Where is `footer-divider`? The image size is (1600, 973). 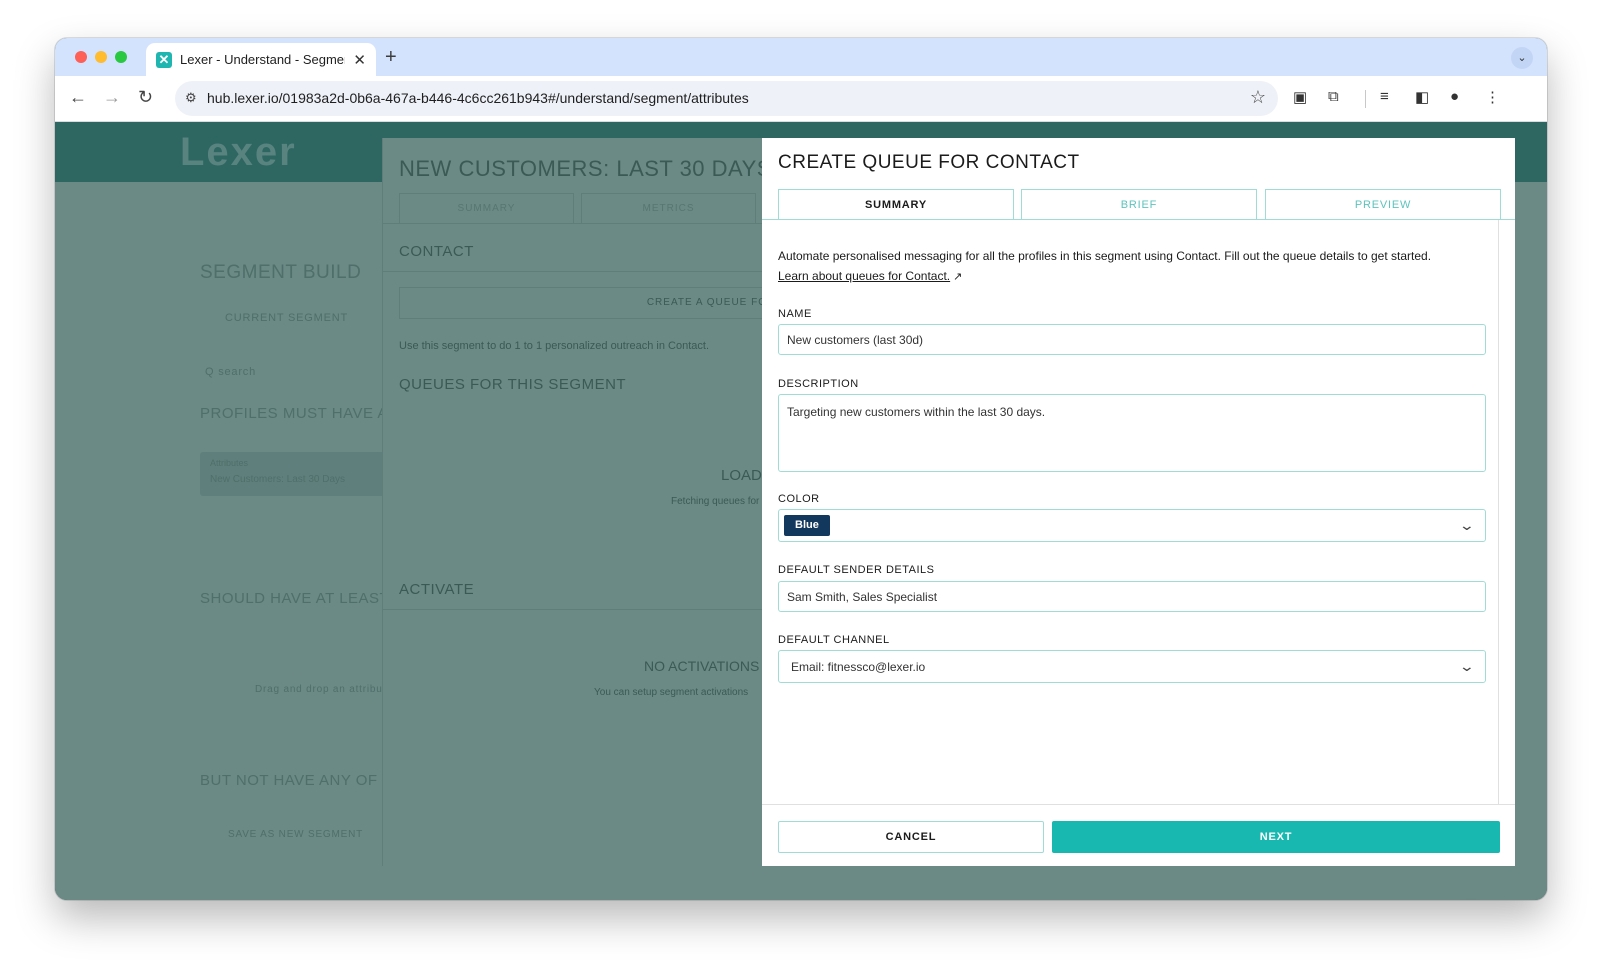
footer-divider is located at coordinates (1138, 804).